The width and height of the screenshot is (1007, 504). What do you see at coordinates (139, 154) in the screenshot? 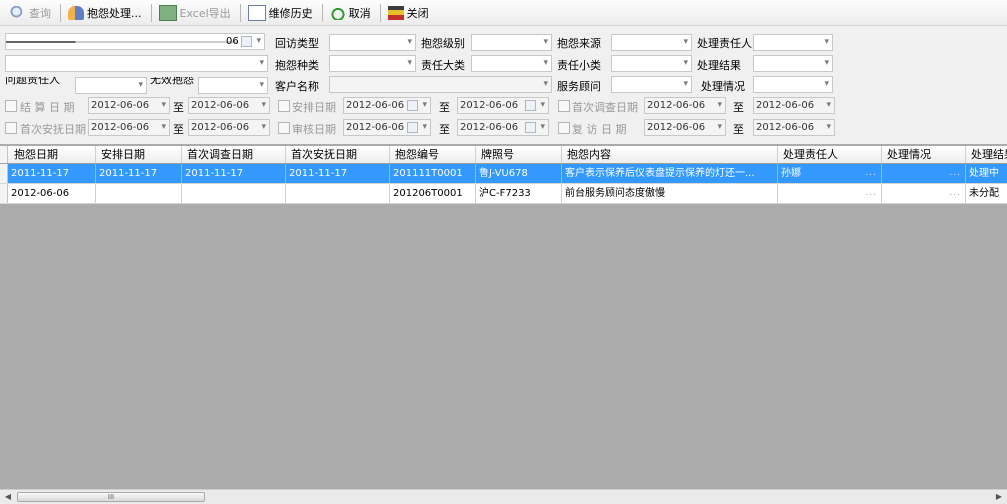
I see `column-header: 安排日期` at bounding box center [139, 154].